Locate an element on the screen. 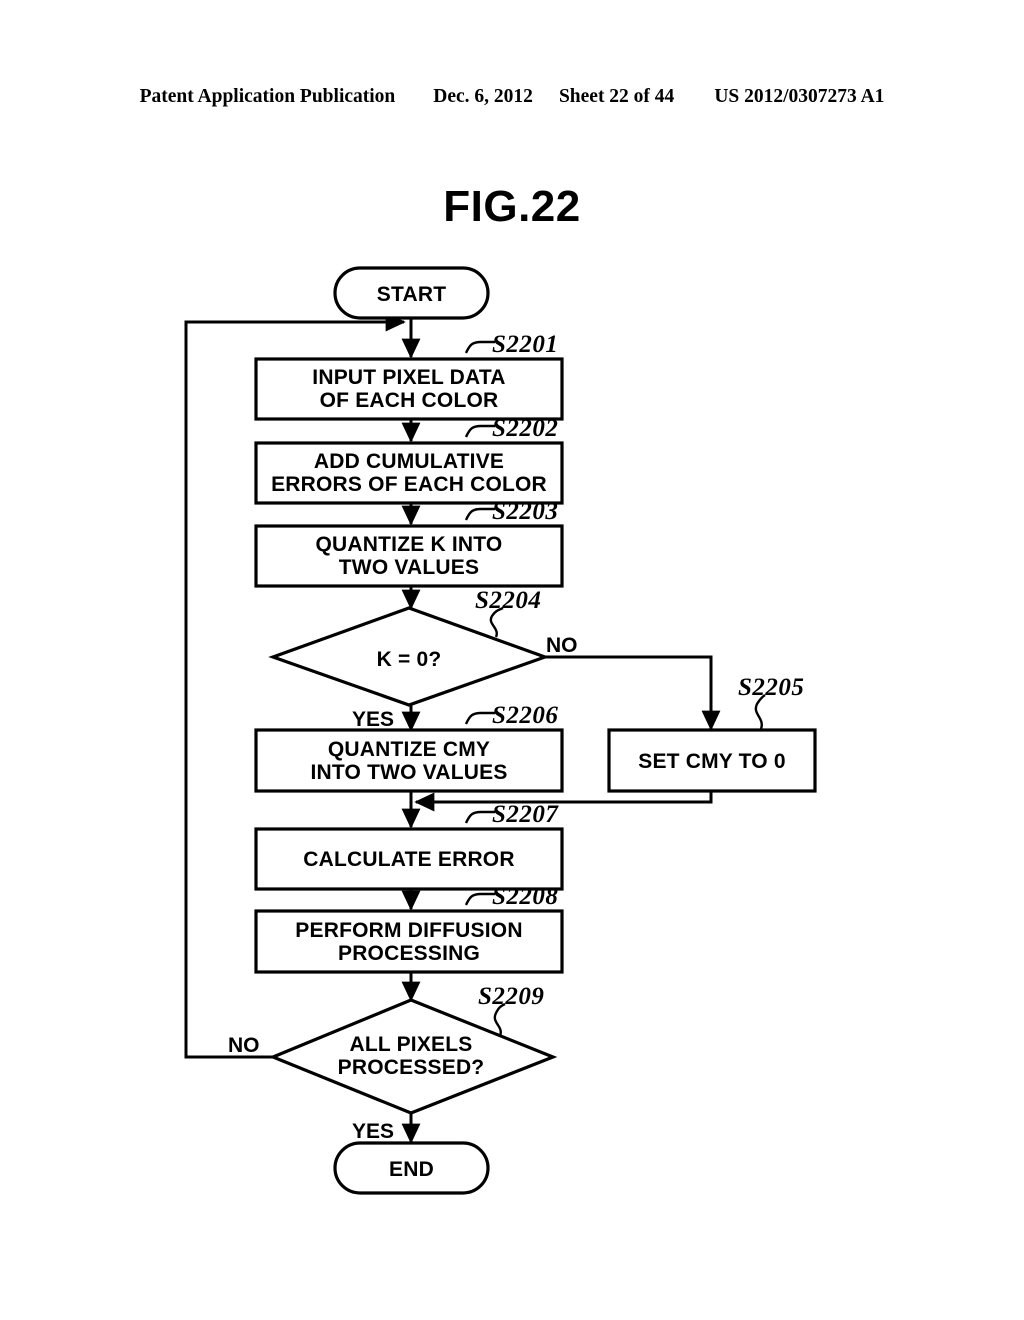 The image size is (1024, 1320). connector-s2204-no-to-s2205 is located at coordinates (633, 693).